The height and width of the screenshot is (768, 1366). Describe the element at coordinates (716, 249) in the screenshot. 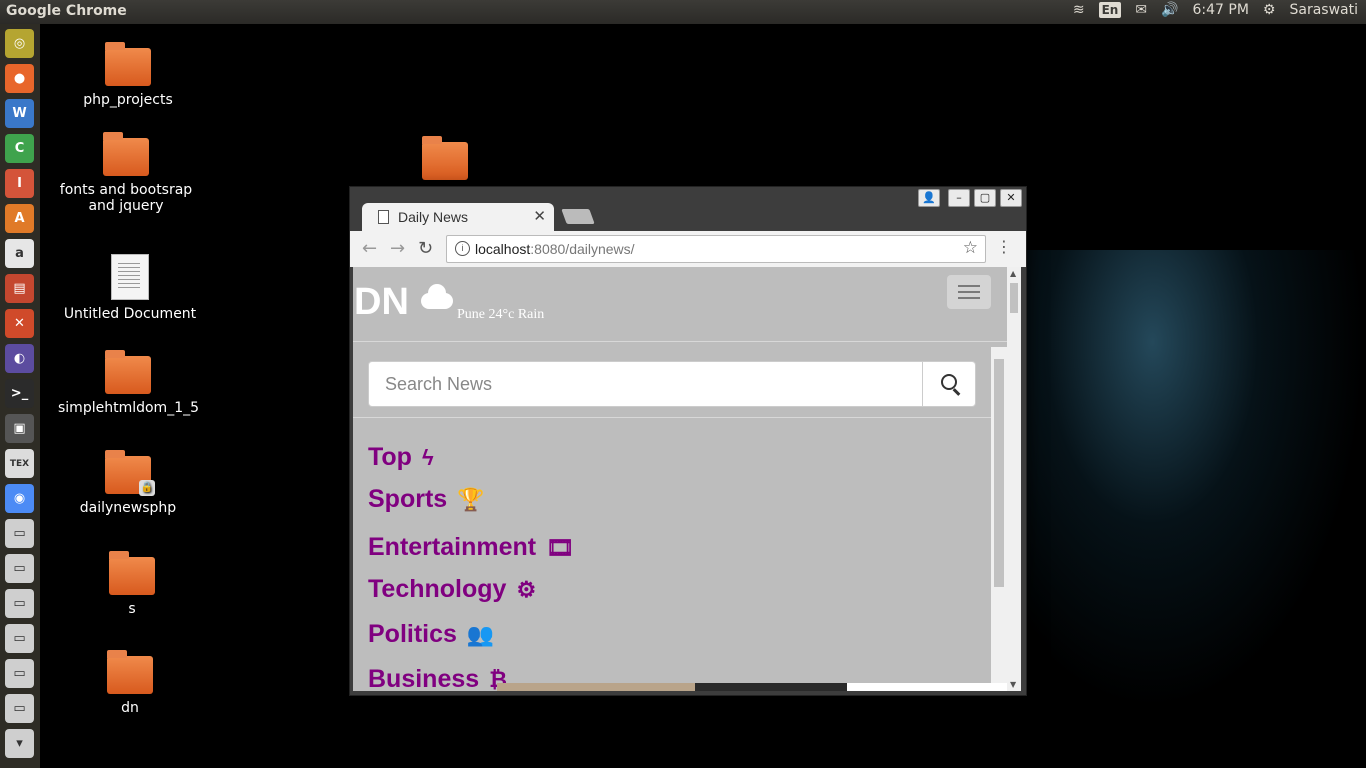

I see `address-bar: i localhost:8080/dailynews/ ☆` at that location.